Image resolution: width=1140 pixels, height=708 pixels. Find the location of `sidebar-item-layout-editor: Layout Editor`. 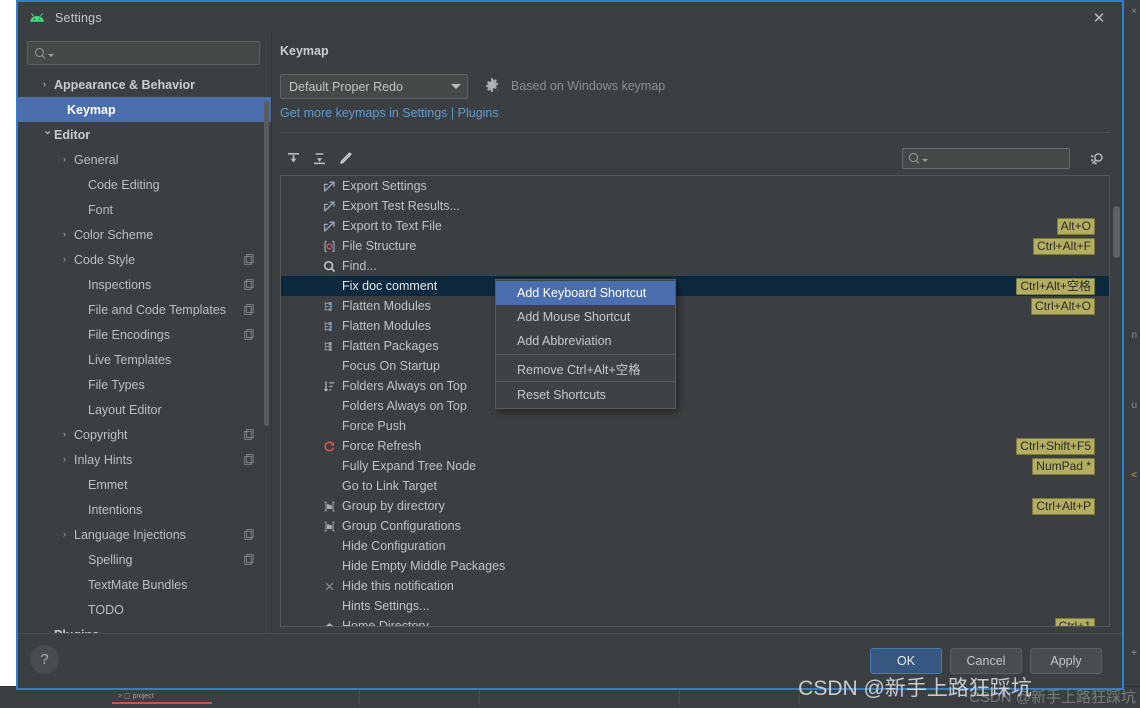

sidebar-item-layout-editor: Layout Editor is located at coordinates (144, 409).